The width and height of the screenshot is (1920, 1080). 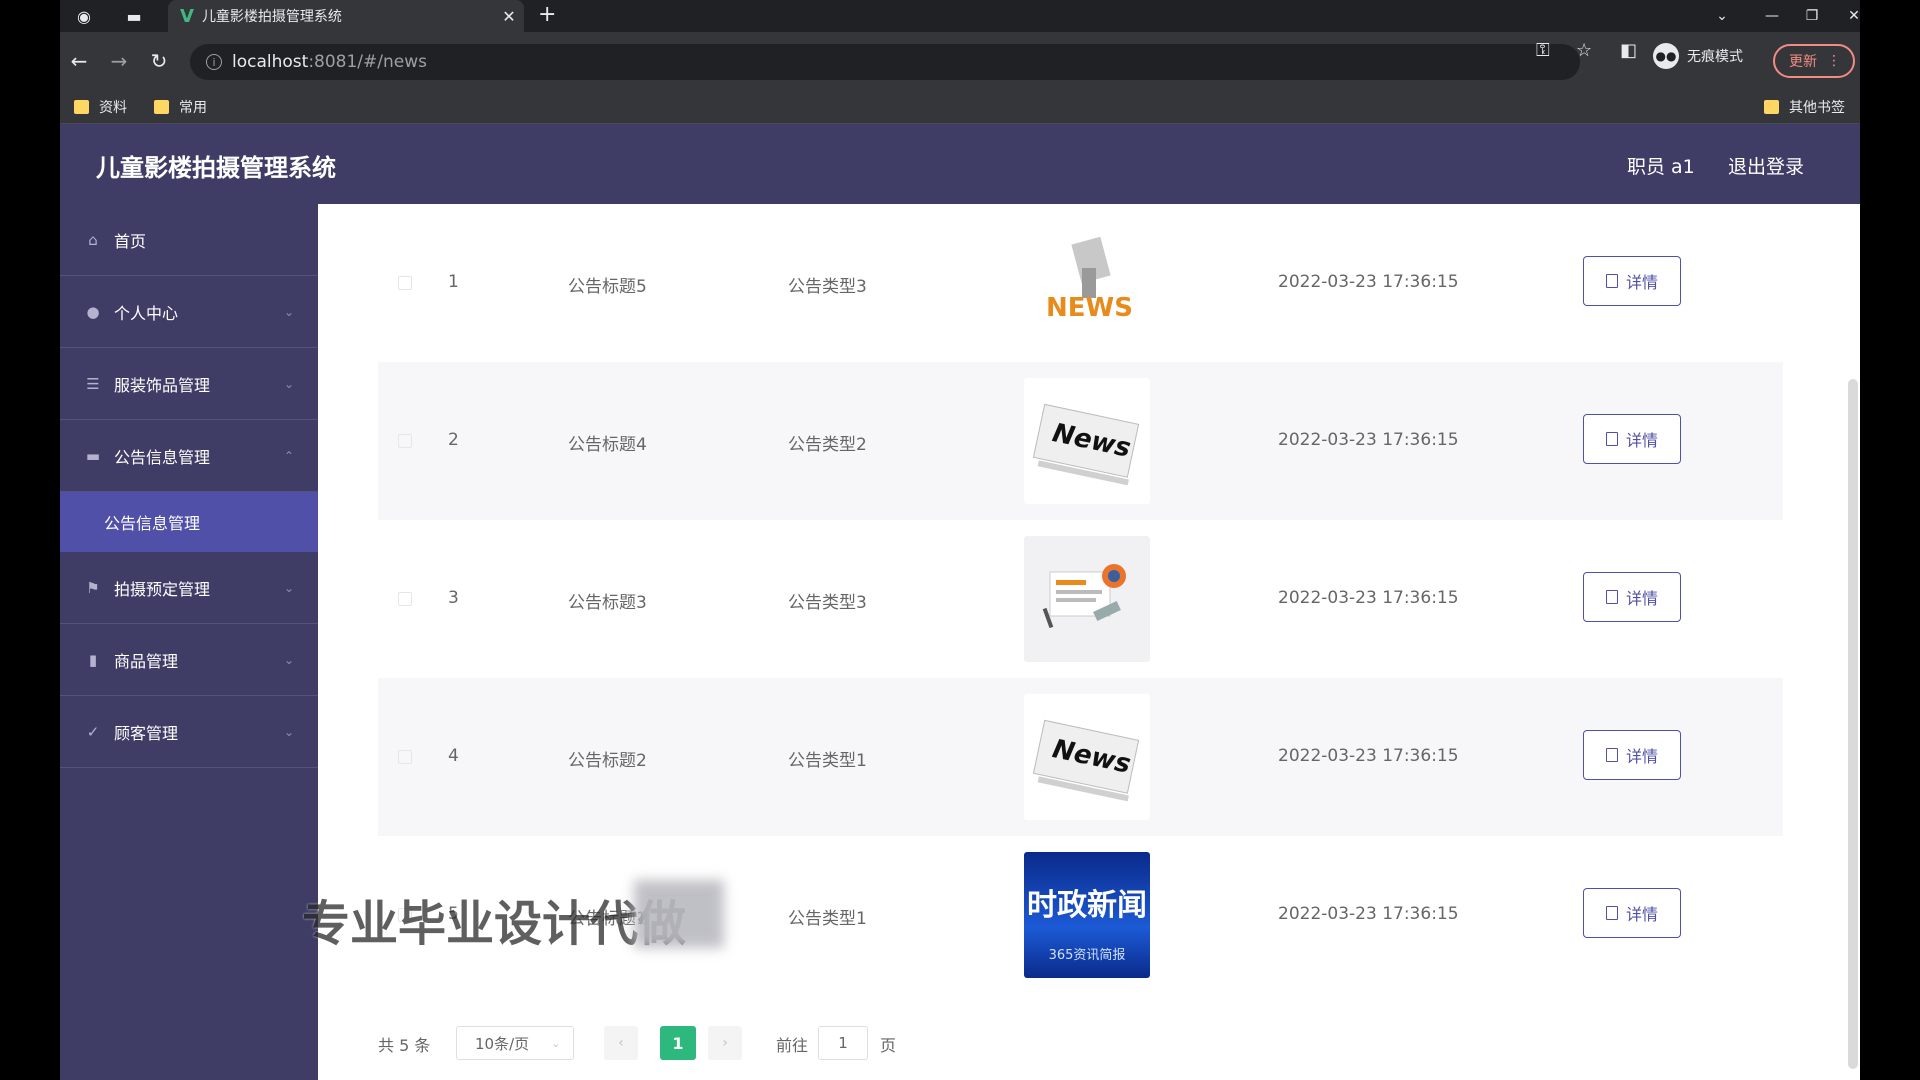 What do you see at coordinates (189, 660) in the screenshot?
I see `sidebar-item-goods: ▮ 商品管理 ⌄` at bounding box center [189, 660].